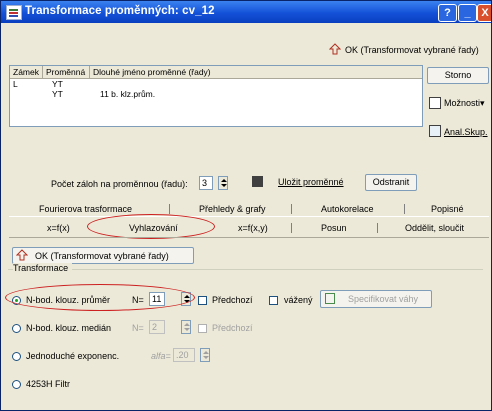 Image resolution: width=492 pixels, height=411 pixels. I want to click on specify-weights-label: Specifikovat váhy, so click(383, 299).